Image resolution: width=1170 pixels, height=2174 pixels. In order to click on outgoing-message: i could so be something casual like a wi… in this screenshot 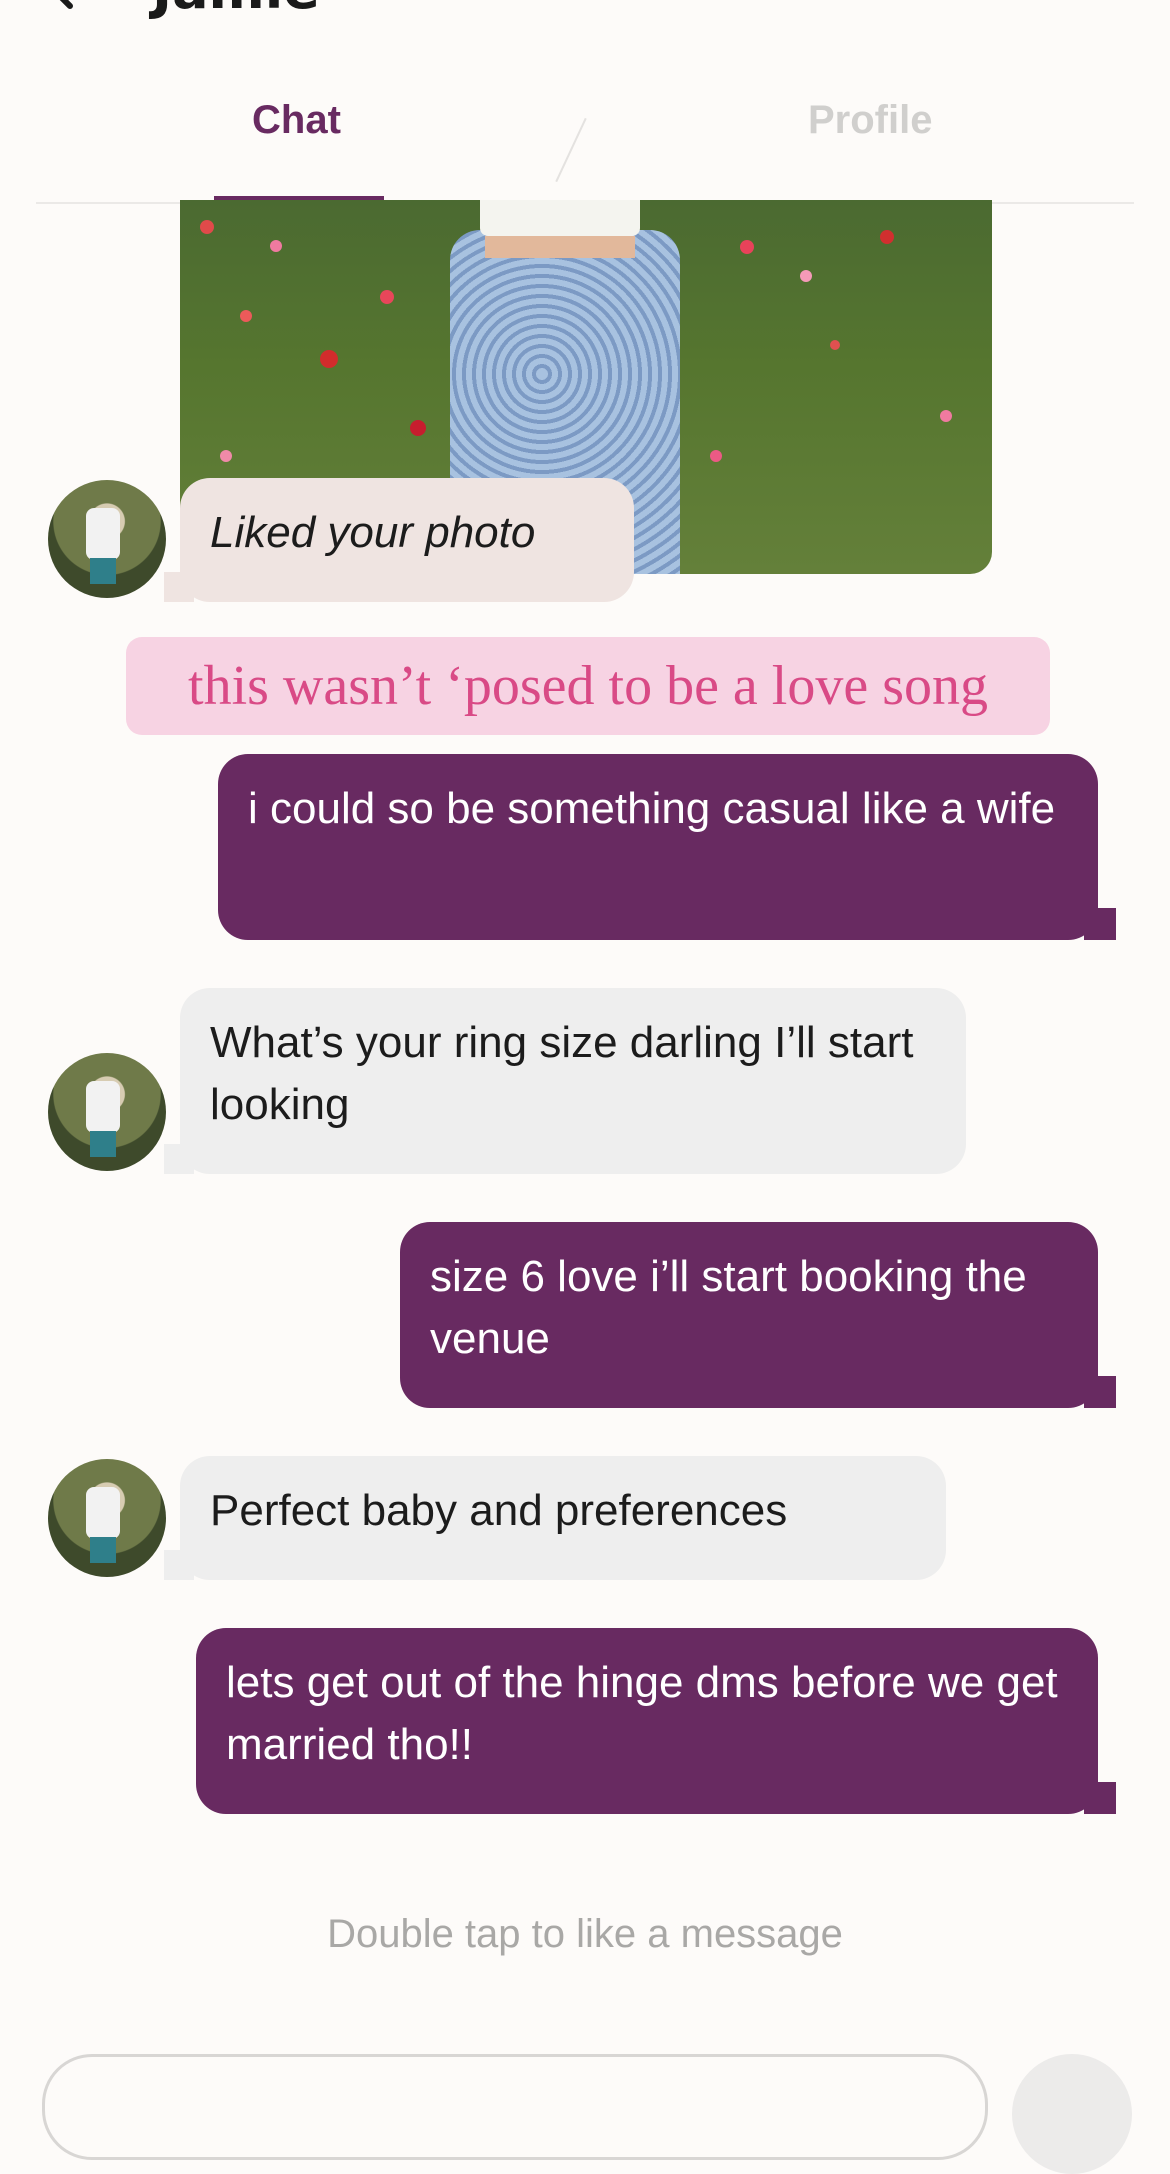, I will do `click(658, 847)`.